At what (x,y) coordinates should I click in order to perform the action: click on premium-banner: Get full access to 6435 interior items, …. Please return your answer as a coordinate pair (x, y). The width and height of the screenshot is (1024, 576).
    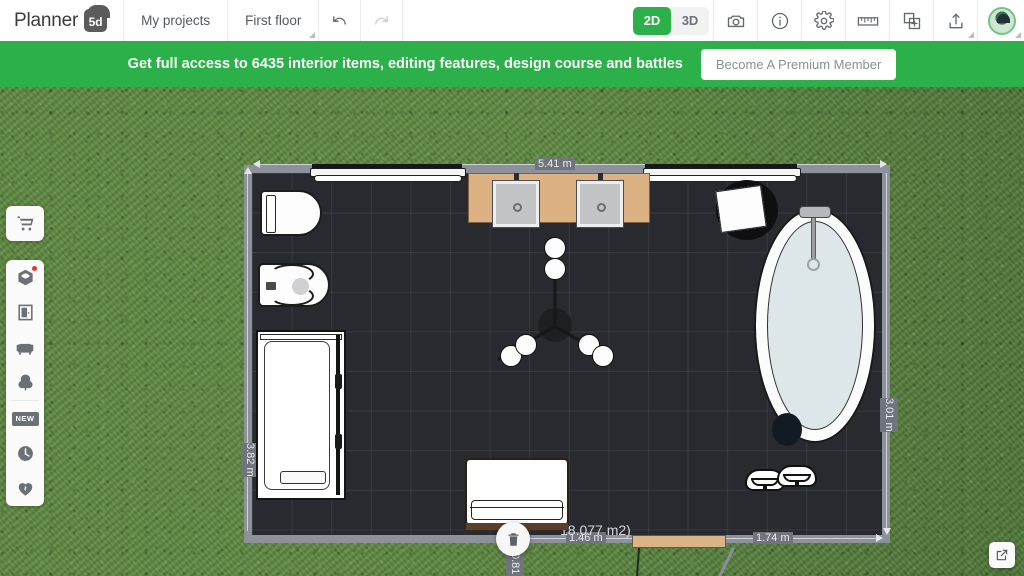
    Looking at the image, I should click on (512, 64).